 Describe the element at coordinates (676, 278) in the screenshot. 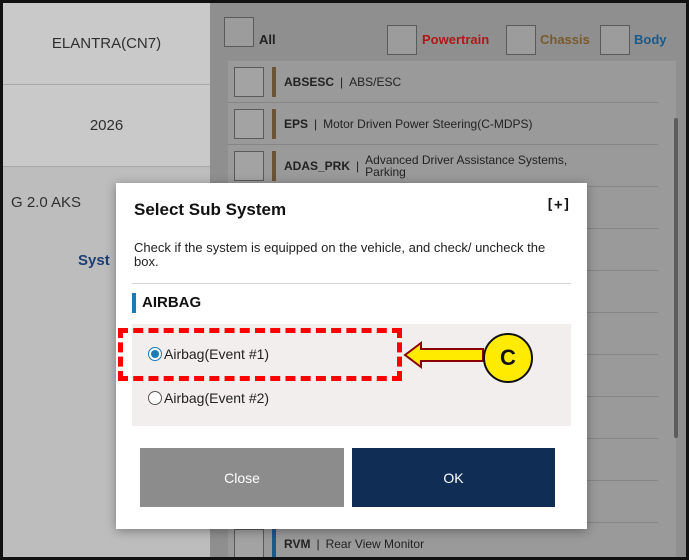

I see `list-scrollbar` at that location.